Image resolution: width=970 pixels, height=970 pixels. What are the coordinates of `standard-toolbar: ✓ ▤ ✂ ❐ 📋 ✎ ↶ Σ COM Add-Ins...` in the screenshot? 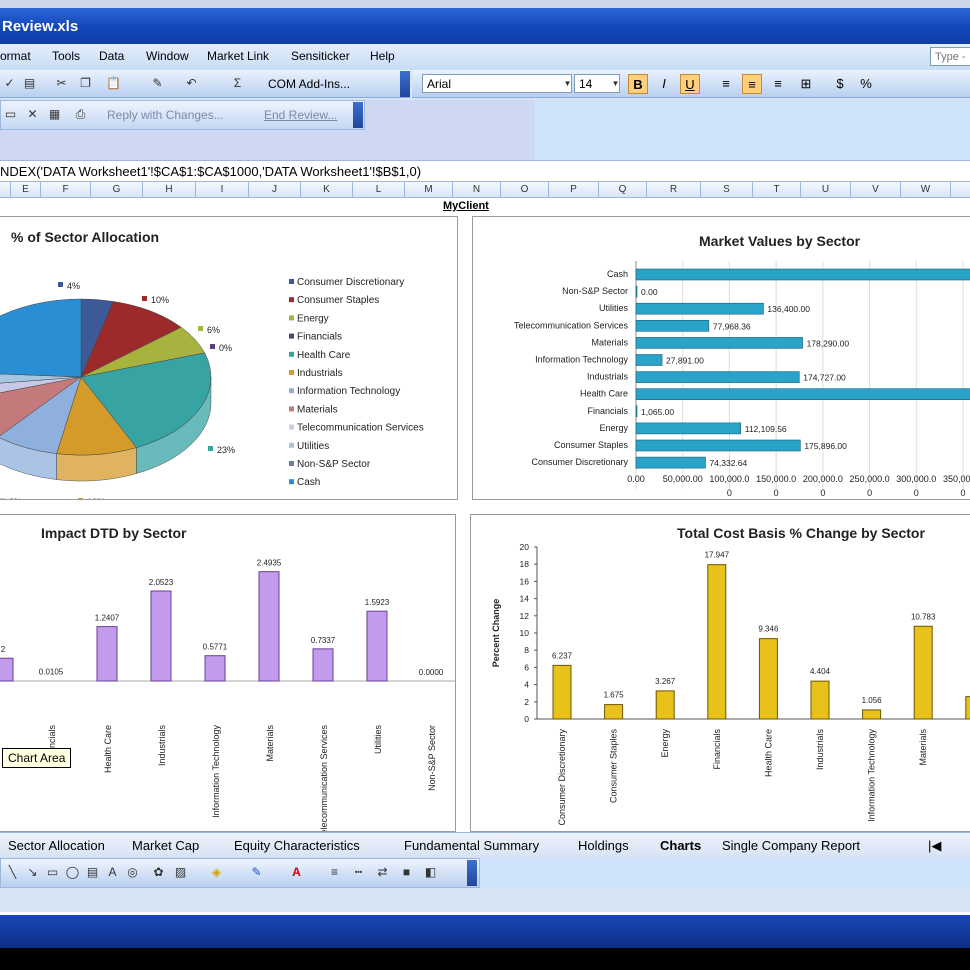 It's located at (205, 84).